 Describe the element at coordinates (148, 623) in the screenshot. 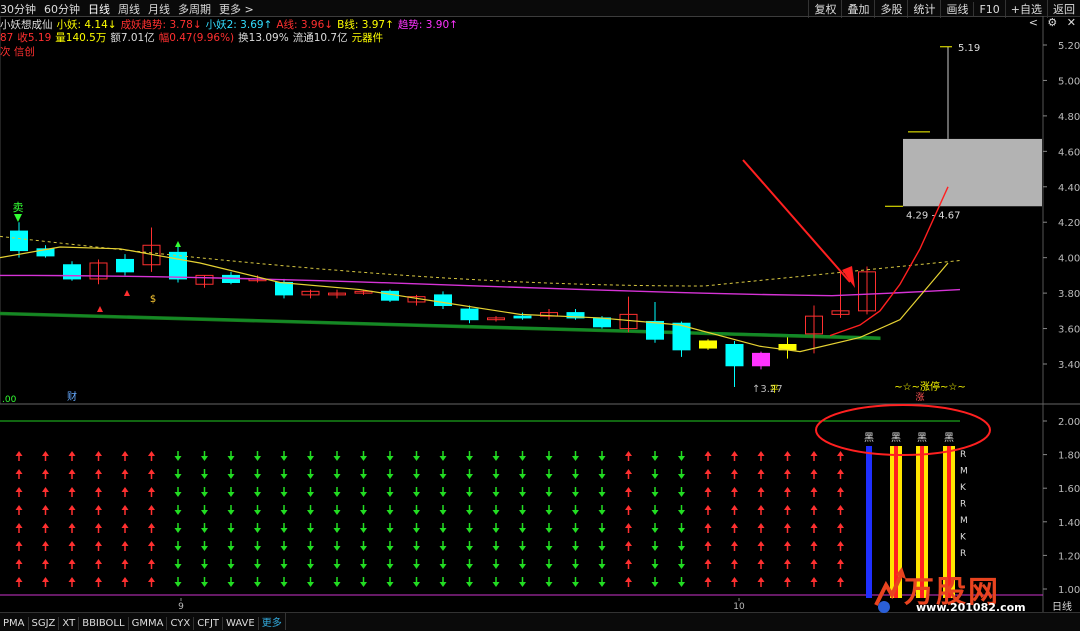

I see `indicator-tab-4: GMMA` at that location.